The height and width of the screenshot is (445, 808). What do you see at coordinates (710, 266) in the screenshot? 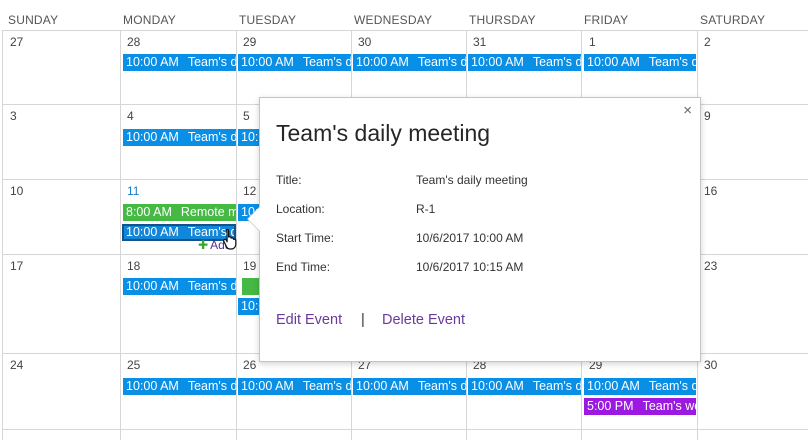
I see `day-number: 23` at bounding box center [710, 266].